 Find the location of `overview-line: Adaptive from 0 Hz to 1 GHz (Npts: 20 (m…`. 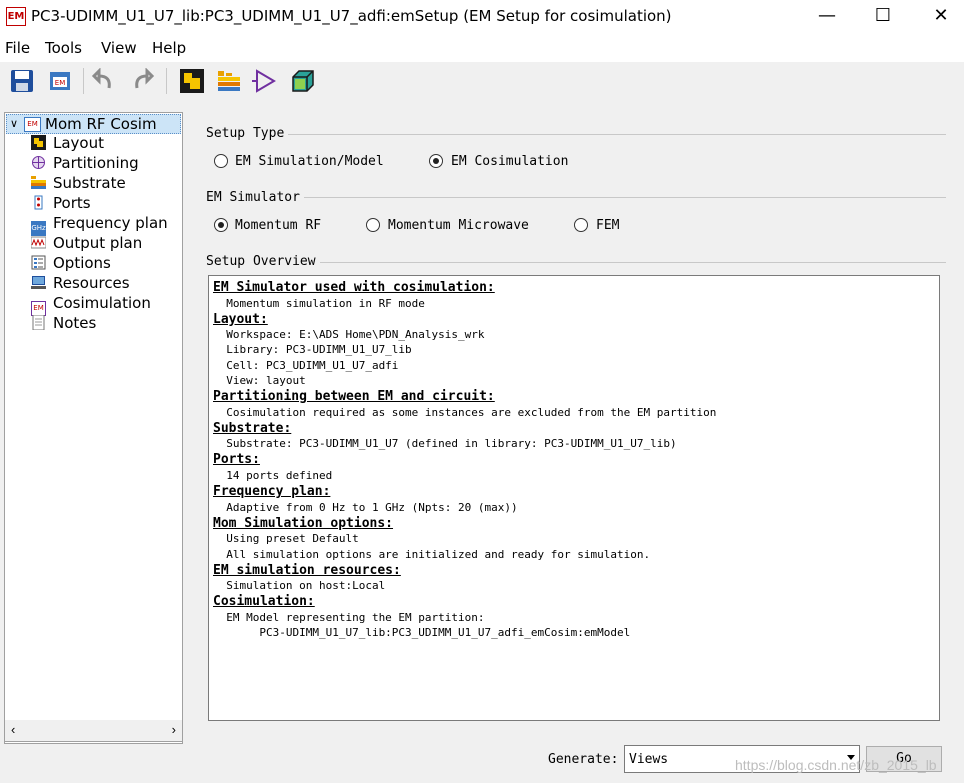

overview-line: Adaptive from 0 Hz to 1 GHz (Npts: 20 (m… is located at coordinates (365, 507).